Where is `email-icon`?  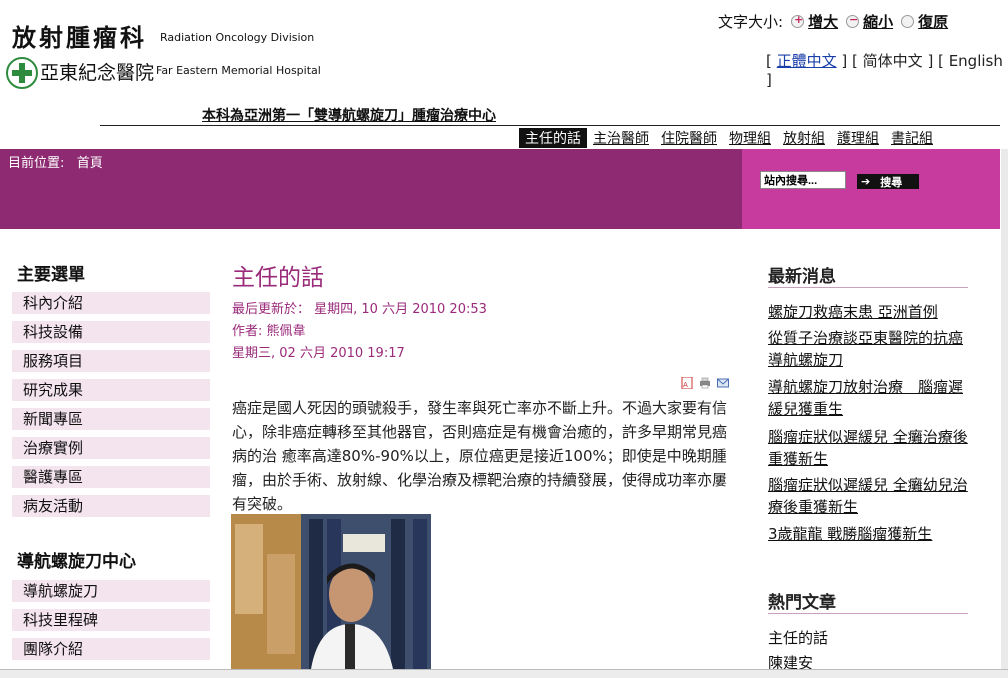
email-icon is located at coordinates (723, 383).